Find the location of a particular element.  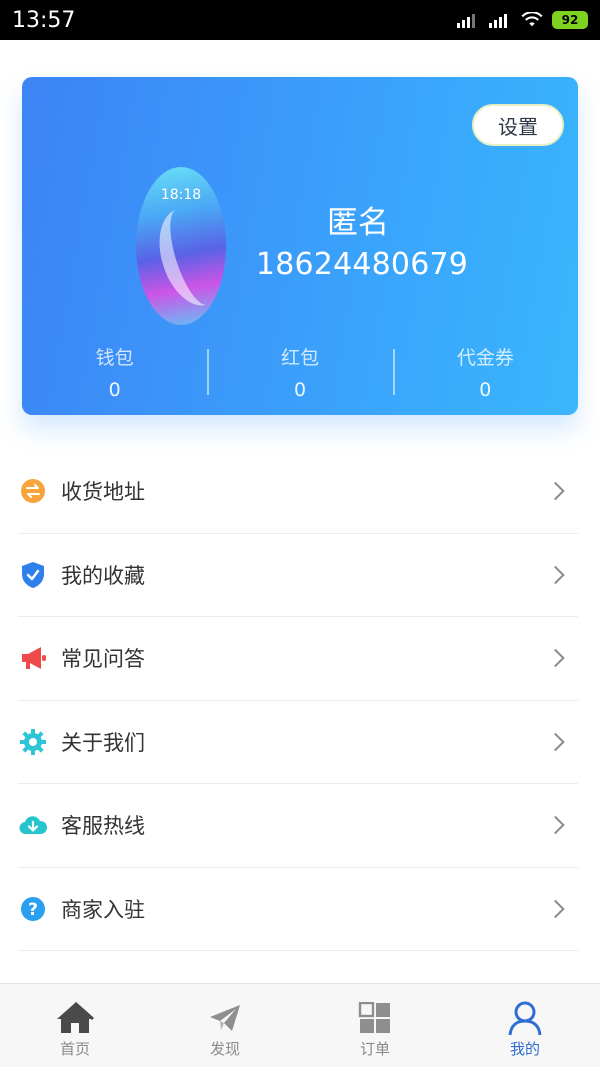

menu-label: 关于我们 is located at coordinates (103, 742).